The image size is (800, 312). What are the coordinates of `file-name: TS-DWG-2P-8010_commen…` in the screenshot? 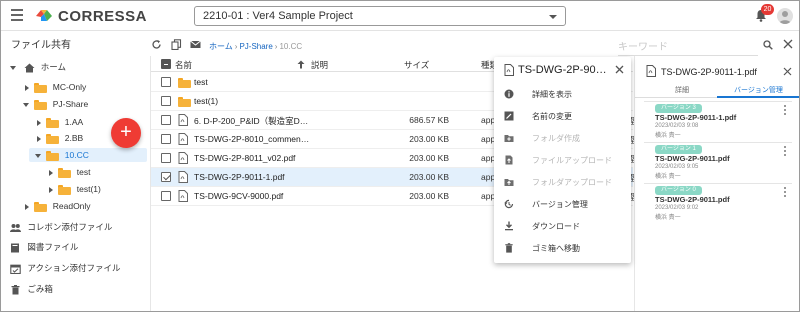 It's located at (259, 139).